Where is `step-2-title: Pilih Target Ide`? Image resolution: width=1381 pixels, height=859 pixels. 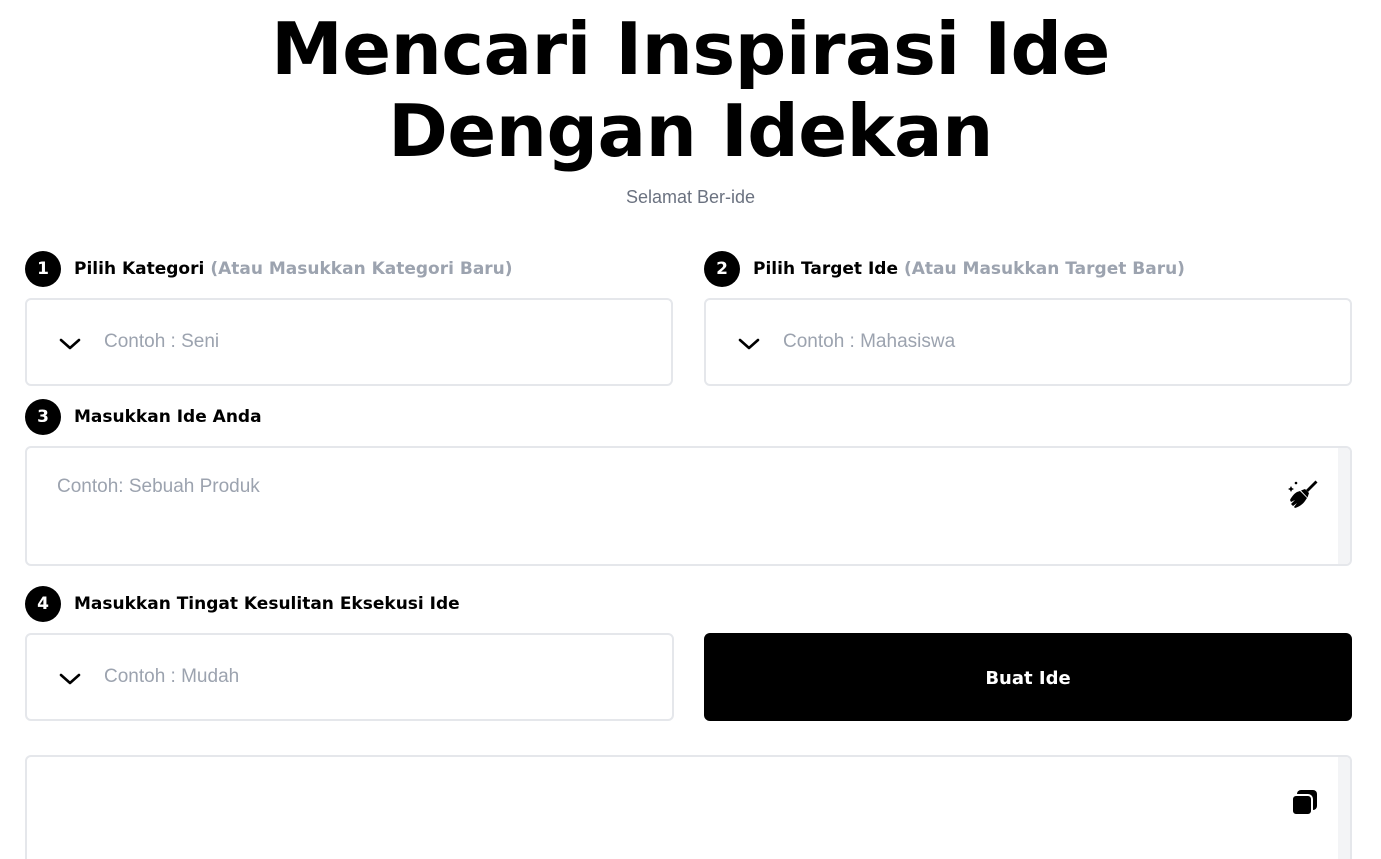 step-2-title: Pilih Target Ide is located at coordinates (825, 269).